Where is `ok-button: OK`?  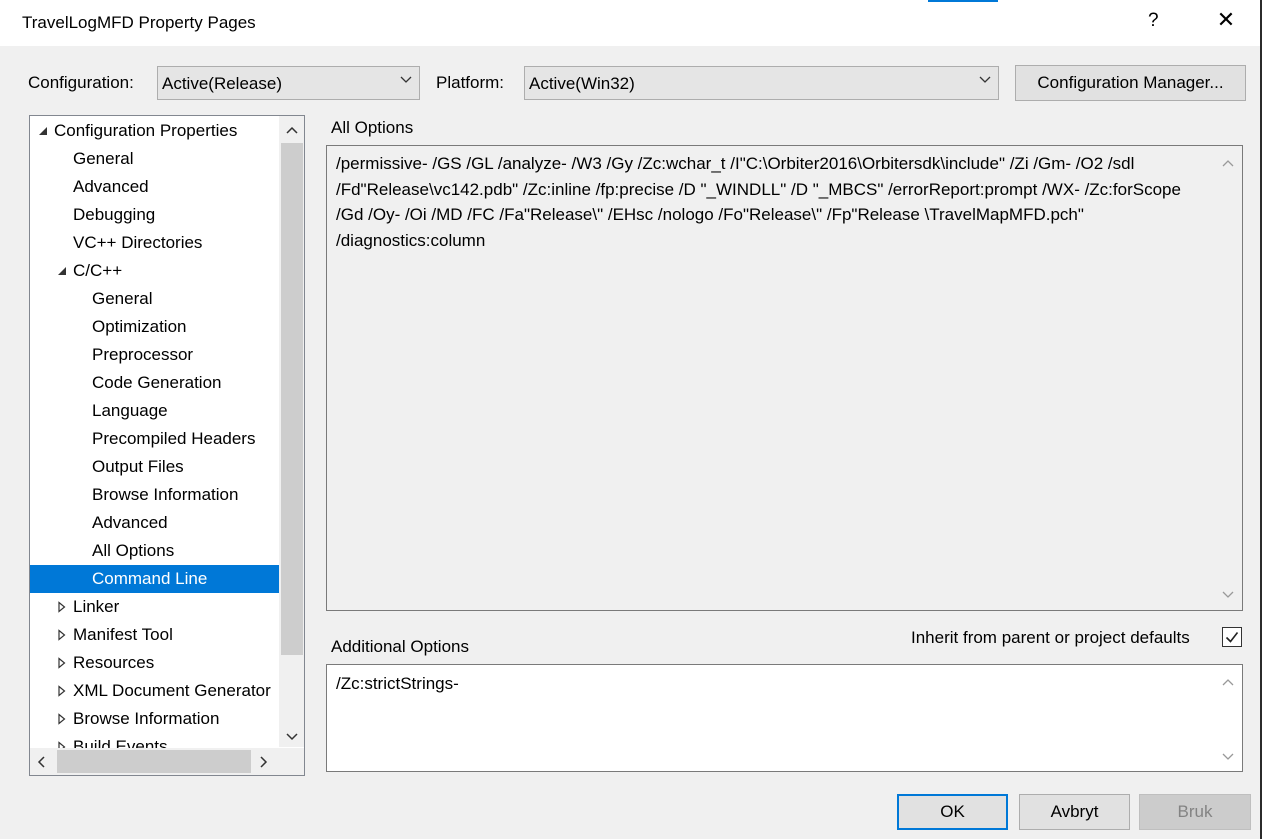
ok-button: OK is located at coordinates (952, 812).